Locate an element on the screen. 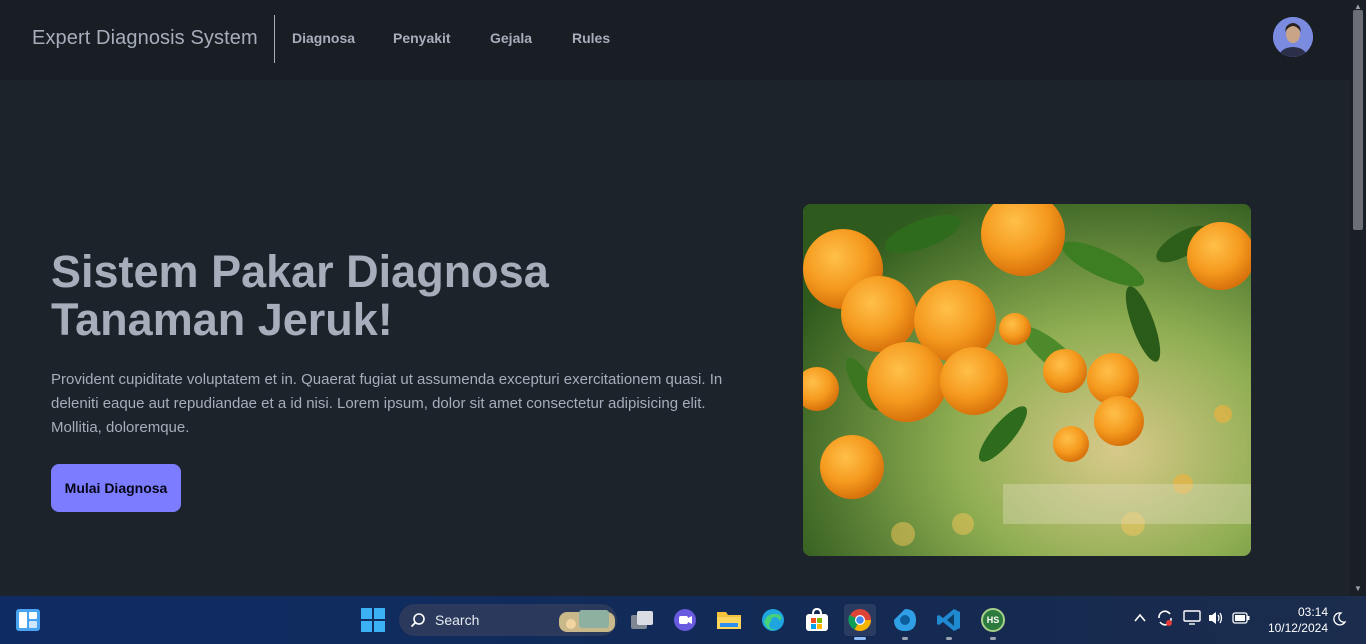 The image size is (1366, 644). clock-time: 03:14 is located at coordinates (1312, 612).